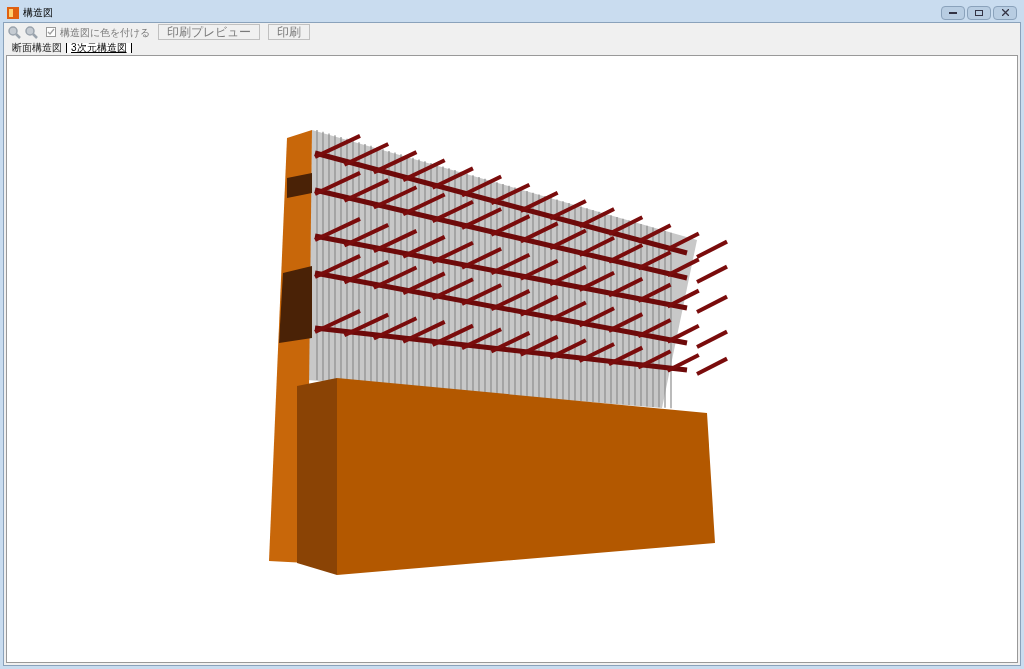  I want to click on close-button, so click(1005, 12).